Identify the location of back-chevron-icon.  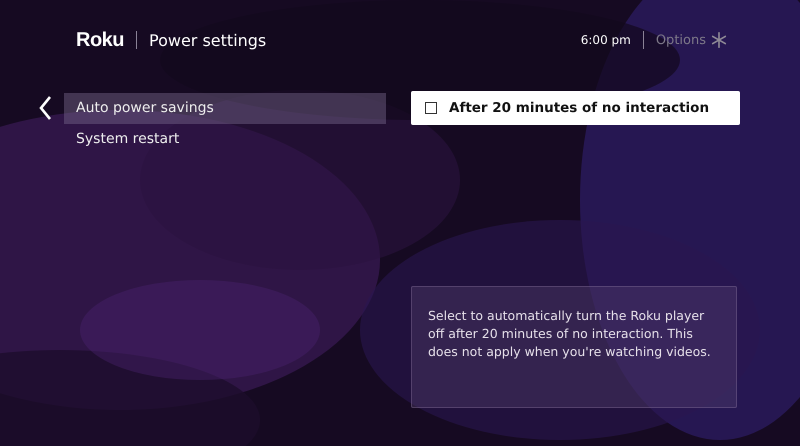
(45, 108).